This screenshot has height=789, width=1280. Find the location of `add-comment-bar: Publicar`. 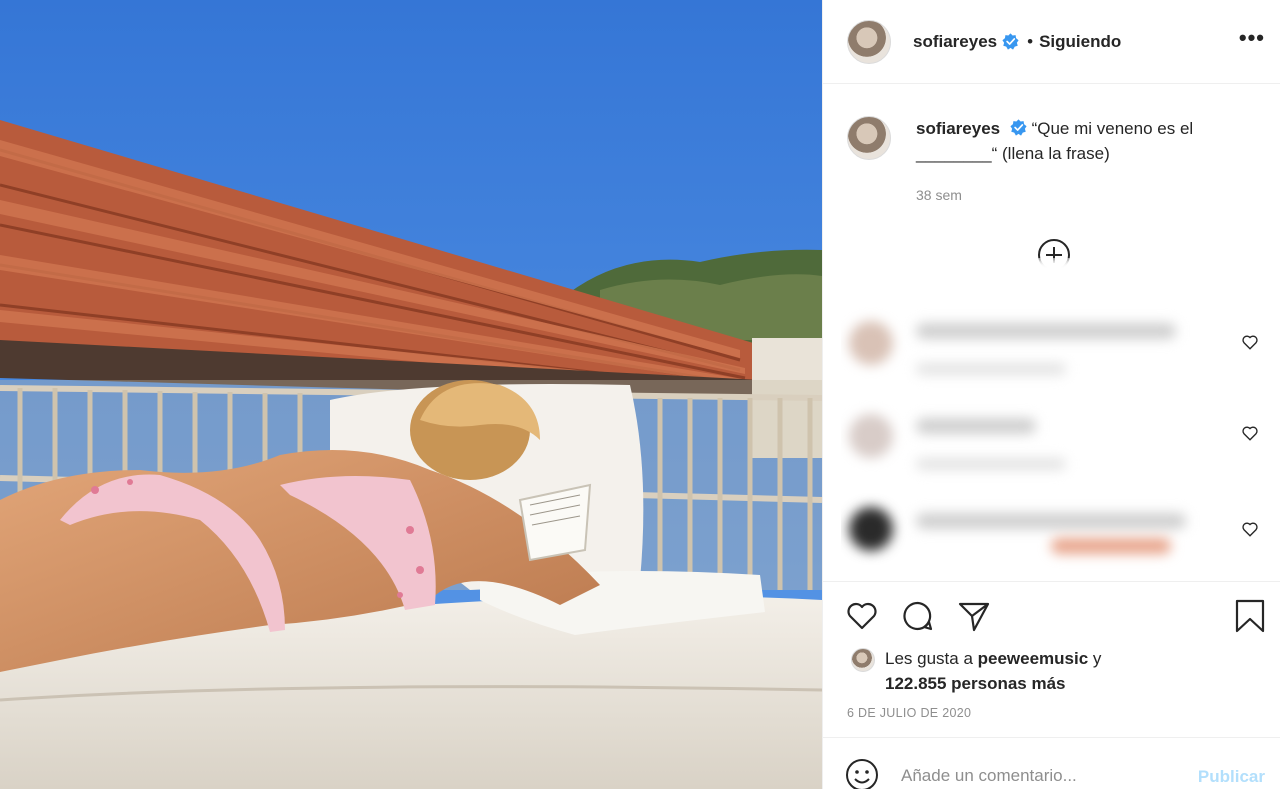

add-comment-bar: Publicar is located at coordinates (1051, 763).